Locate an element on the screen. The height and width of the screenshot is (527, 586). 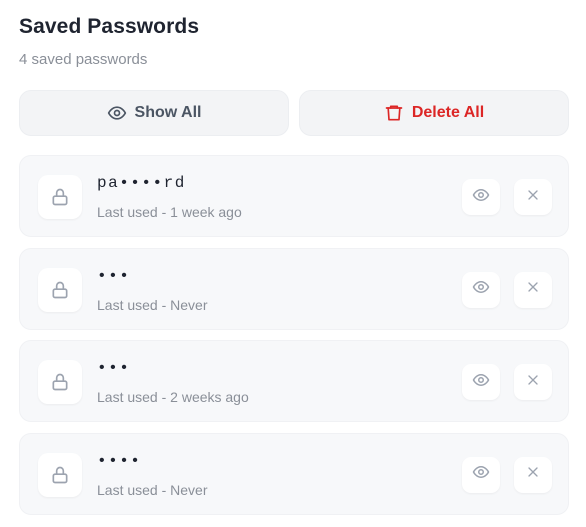
delete-all-label: Delete All is located at coordinates (448, 112).